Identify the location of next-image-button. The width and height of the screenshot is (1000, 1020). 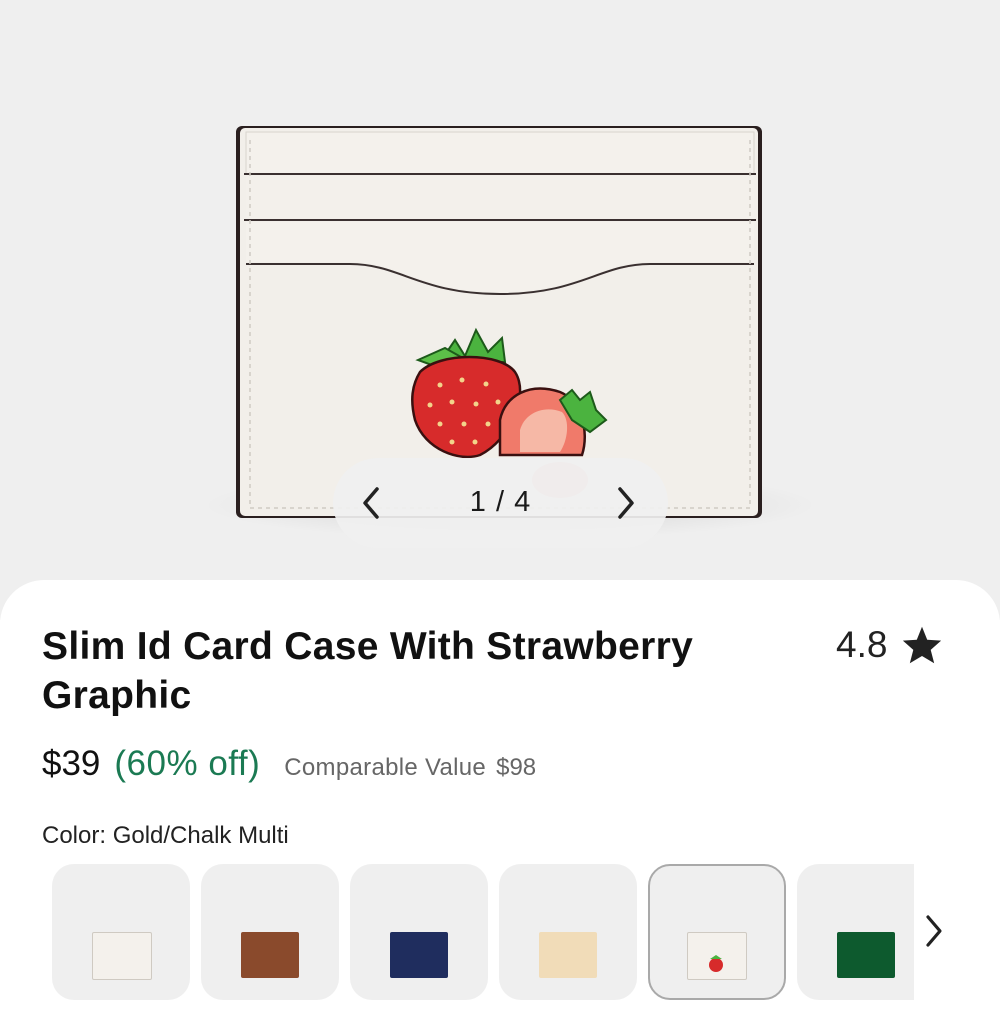
(626, 503).